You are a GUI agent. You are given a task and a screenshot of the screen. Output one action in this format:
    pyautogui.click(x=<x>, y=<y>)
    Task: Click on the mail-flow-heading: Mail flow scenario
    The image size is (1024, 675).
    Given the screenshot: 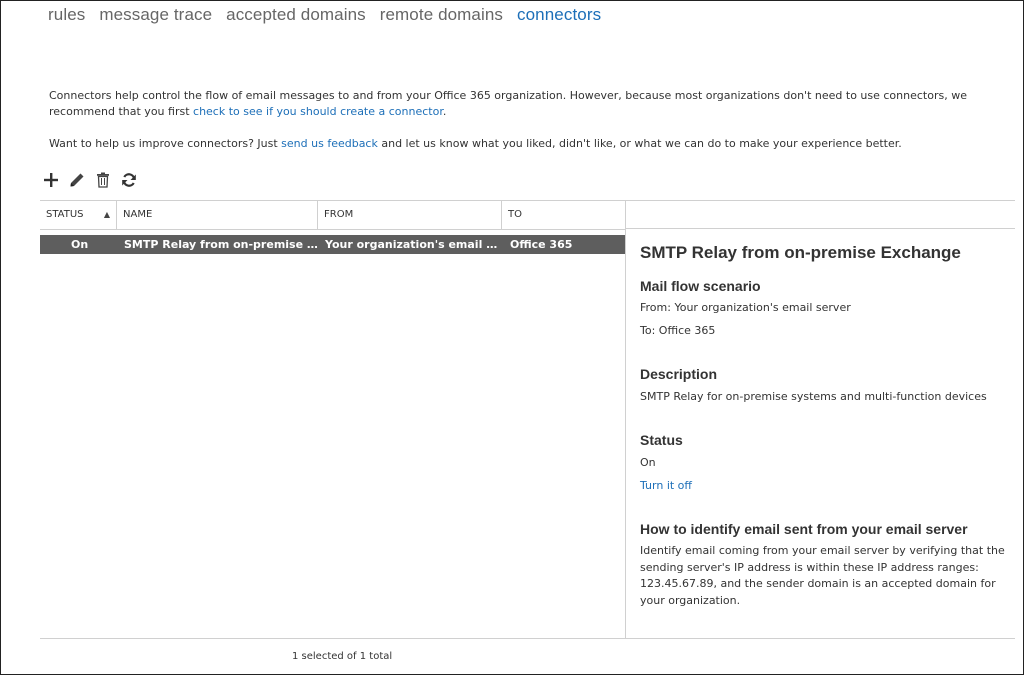 What is the action you would take?
    pyautogui.click(x=700, y=286)
    